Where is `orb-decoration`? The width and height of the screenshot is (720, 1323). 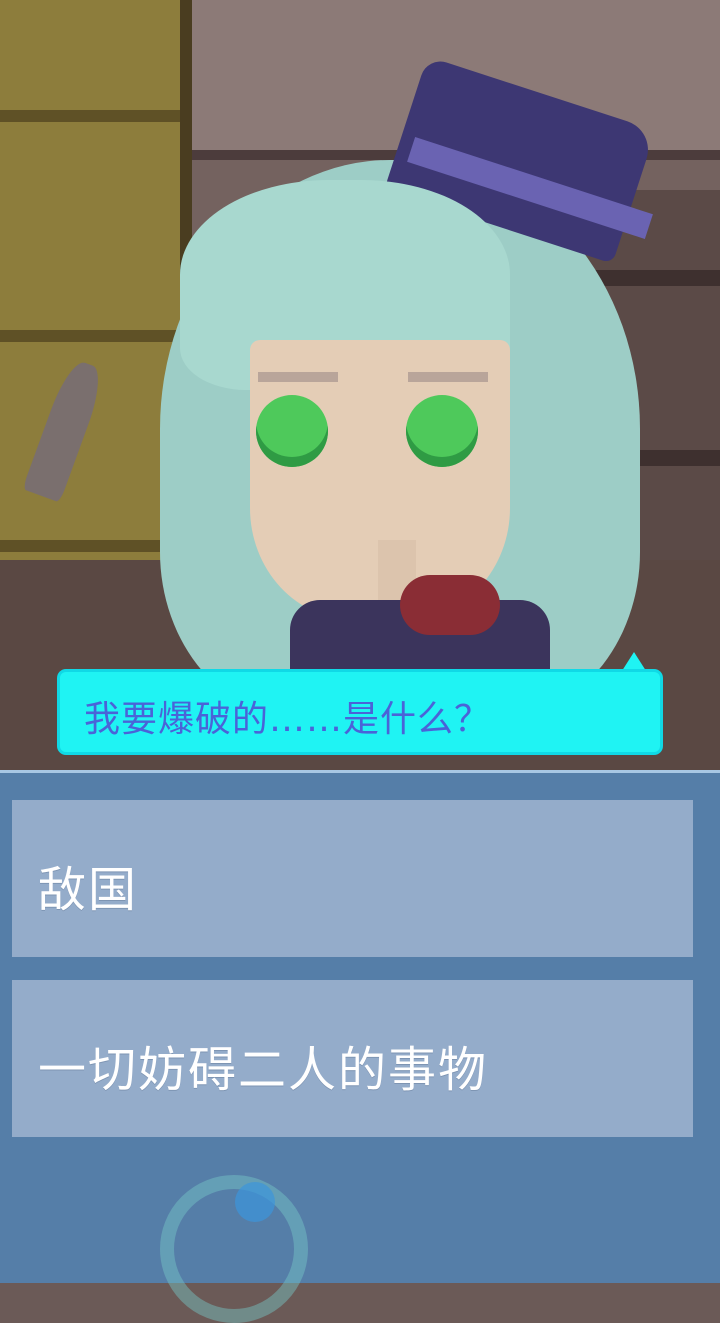 orb-decoration is located at coordinates (255, 1202).